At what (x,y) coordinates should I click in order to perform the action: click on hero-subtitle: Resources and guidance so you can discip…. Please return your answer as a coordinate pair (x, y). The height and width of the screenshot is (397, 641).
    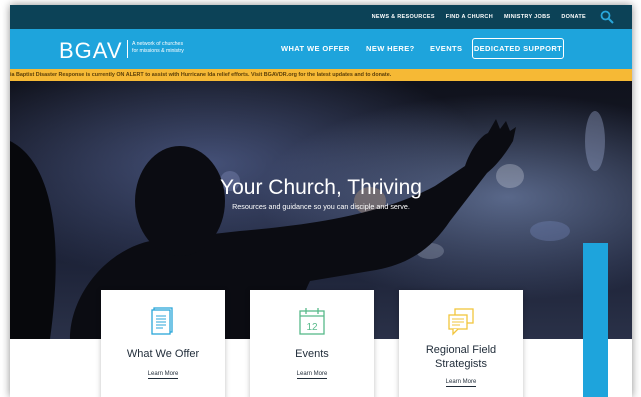
    Looking at the image, I should click on (321, 206).